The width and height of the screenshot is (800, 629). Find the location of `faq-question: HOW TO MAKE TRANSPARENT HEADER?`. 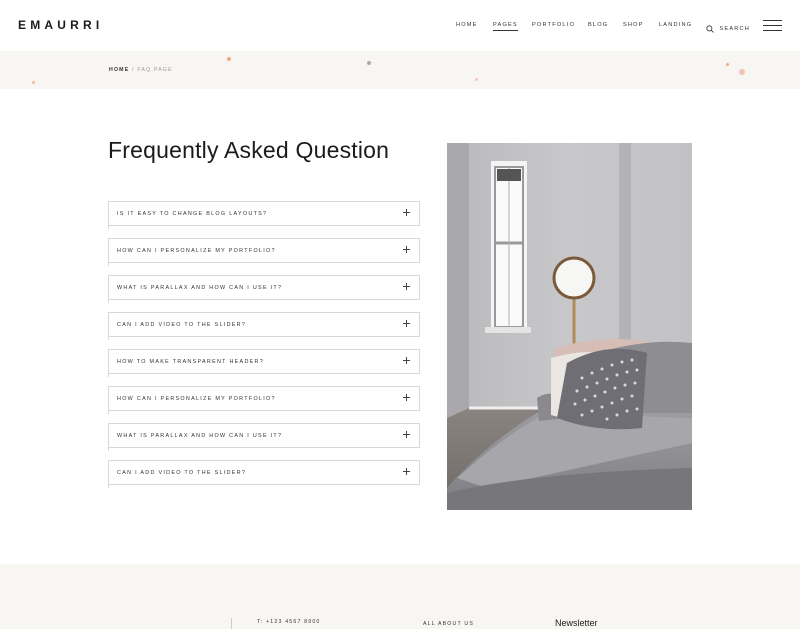

faq-question: HOW TO MAKE TRANSPARENT HEADER? is located at coordinates (191, 362).